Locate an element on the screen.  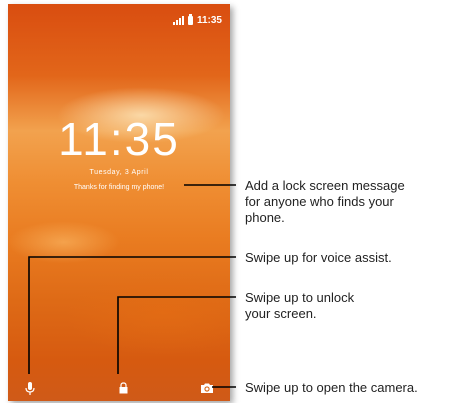
callout-unlock: Swipe up to unlock your screen. is located at coordinates (299, 306).